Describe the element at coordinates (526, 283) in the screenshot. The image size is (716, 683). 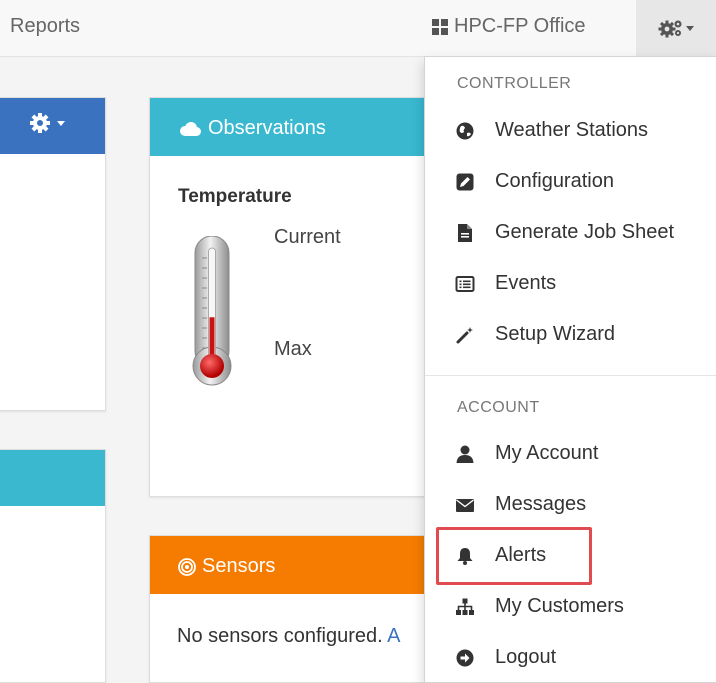
I see `events-label: Events` at that location.